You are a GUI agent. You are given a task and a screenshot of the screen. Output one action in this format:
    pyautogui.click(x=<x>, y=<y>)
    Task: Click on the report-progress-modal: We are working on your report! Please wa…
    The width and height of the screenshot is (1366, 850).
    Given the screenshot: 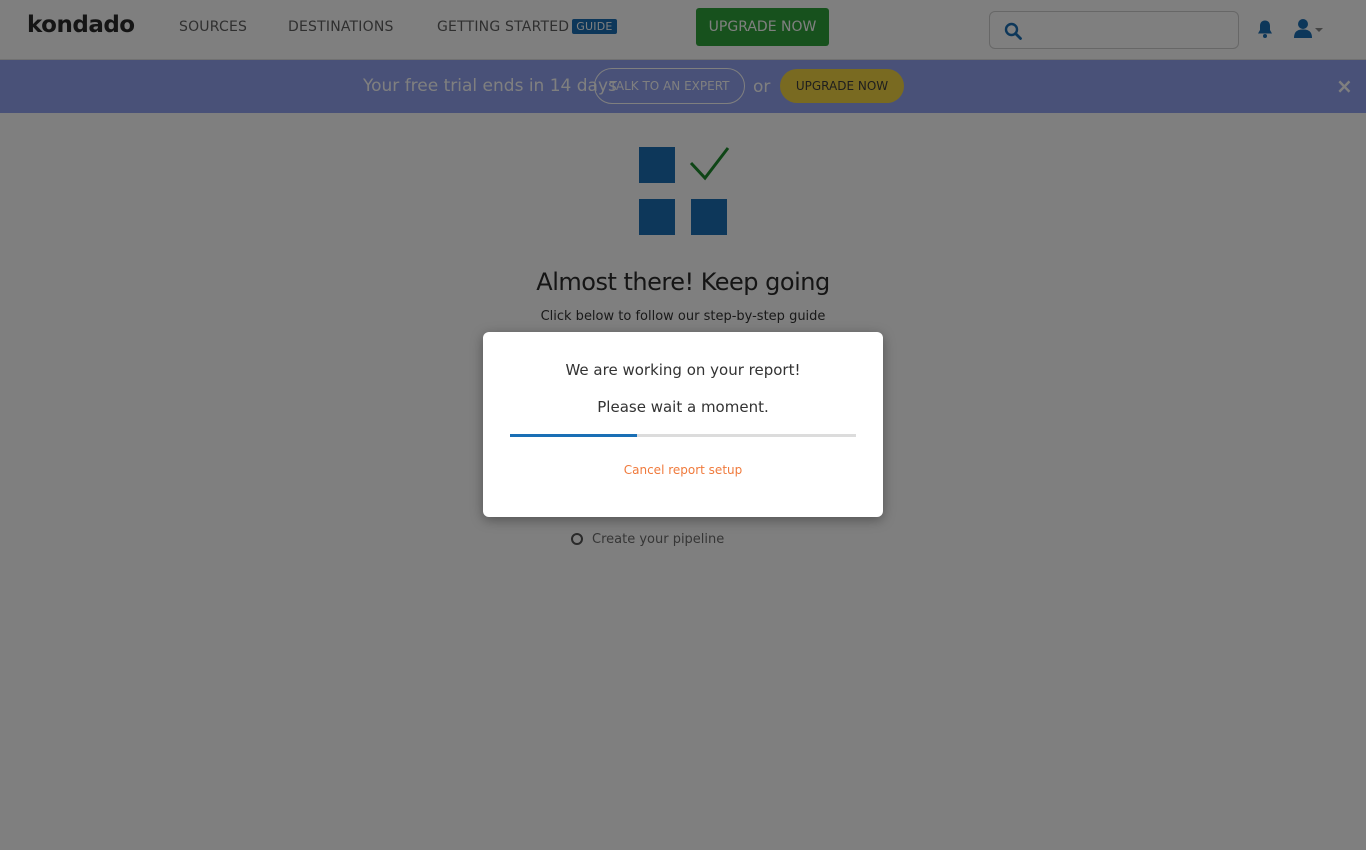 What is the action you would take?
    pyautogui.click(x=683, y=424)
    